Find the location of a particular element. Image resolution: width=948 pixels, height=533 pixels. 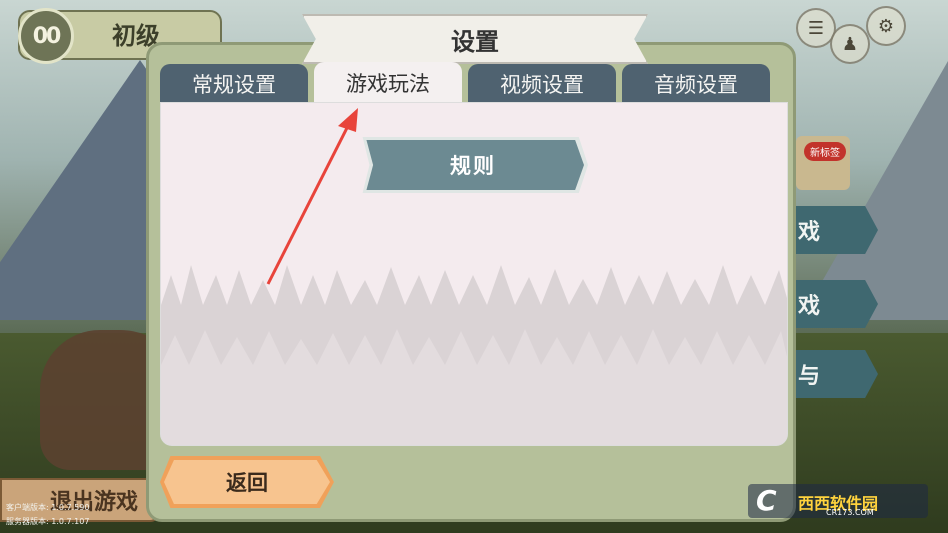

hiker-icon: ♟ is located at coordinates (850, 44).